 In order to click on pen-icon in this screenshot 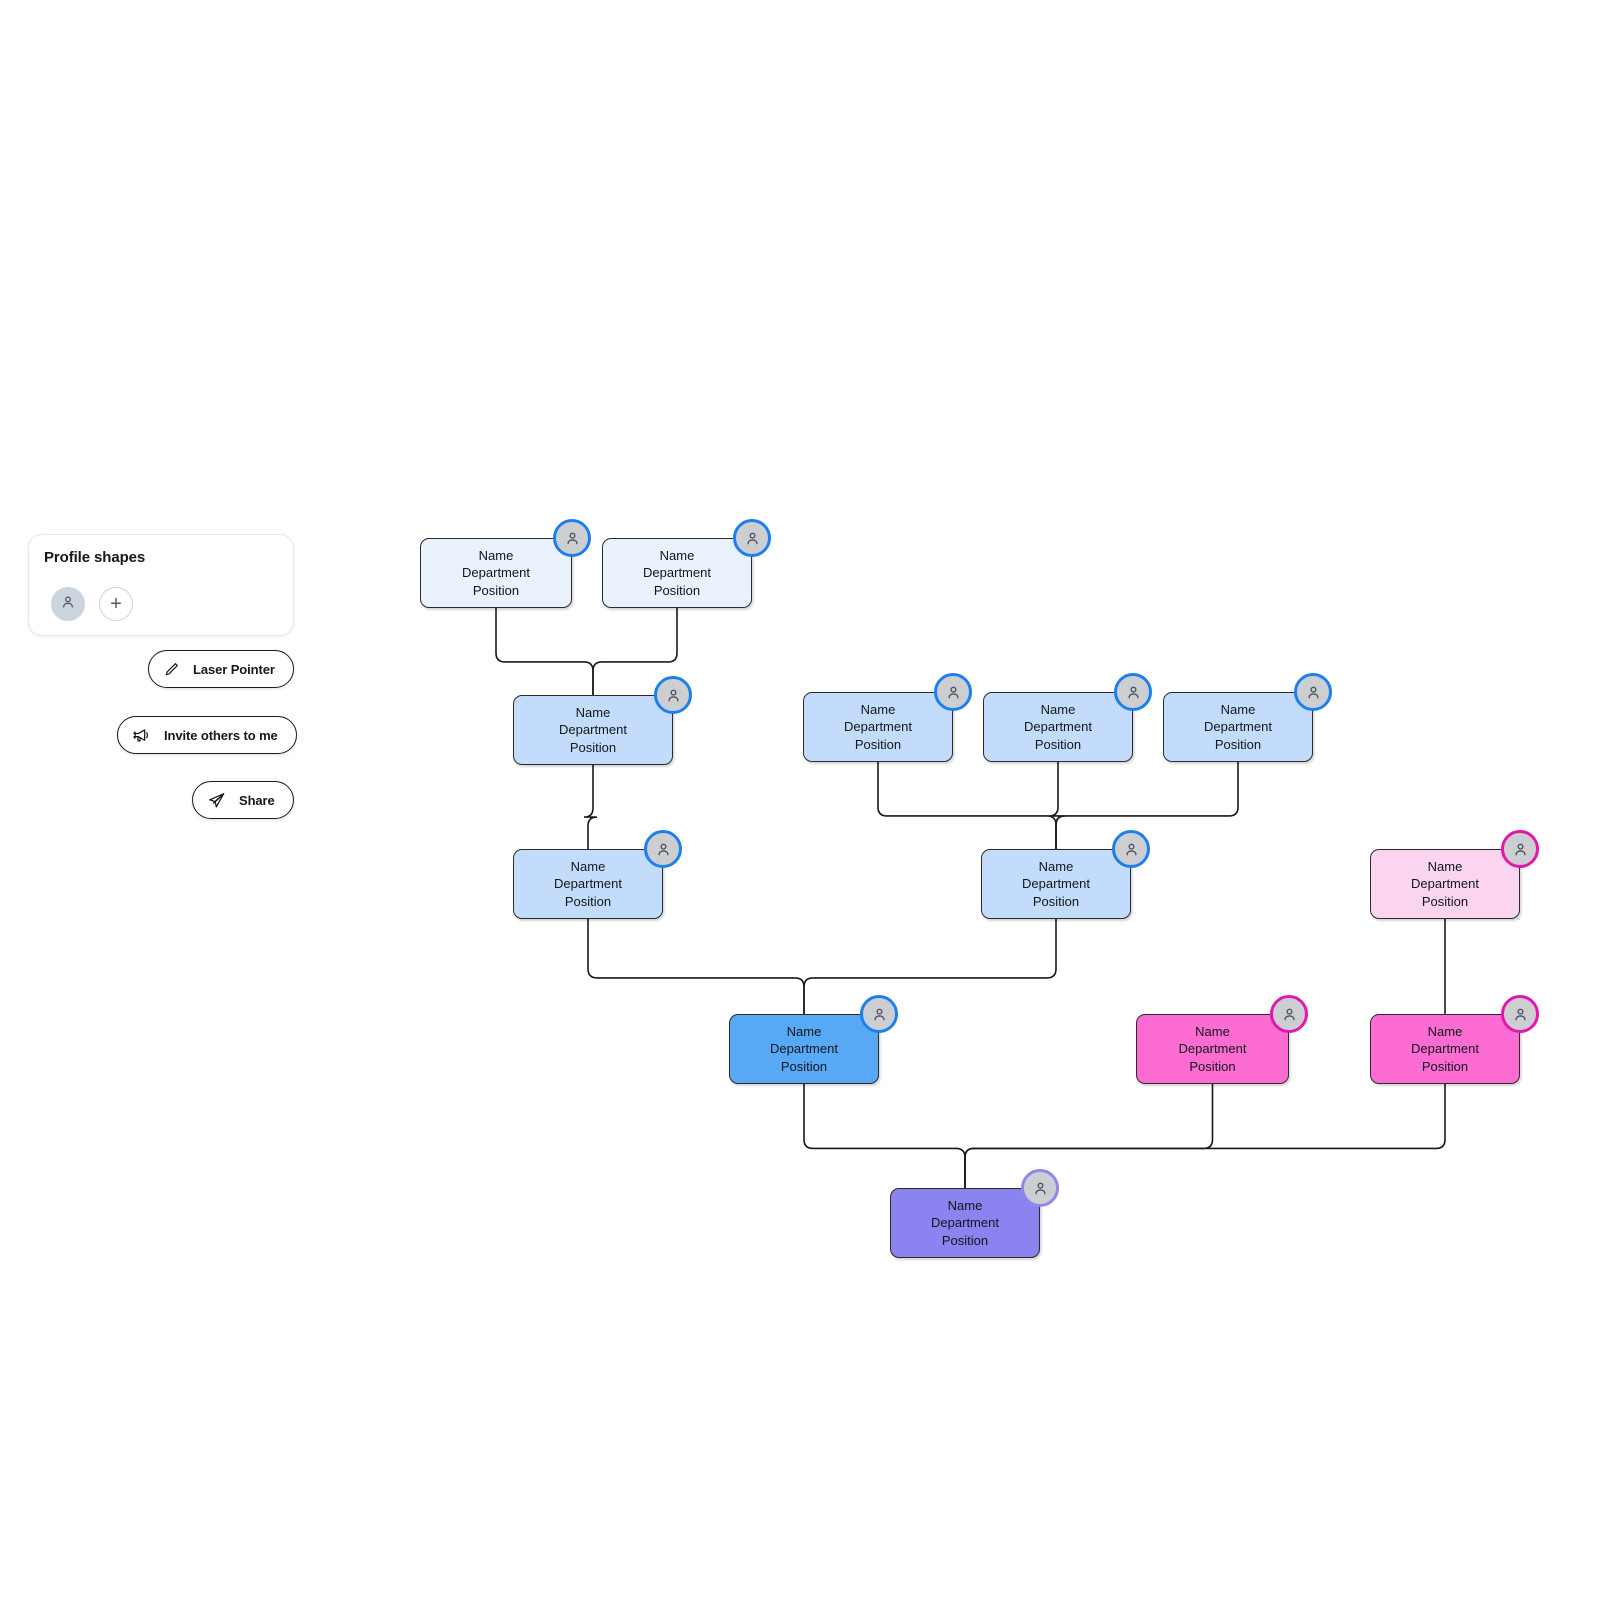, I will do `click(171, 669)`.